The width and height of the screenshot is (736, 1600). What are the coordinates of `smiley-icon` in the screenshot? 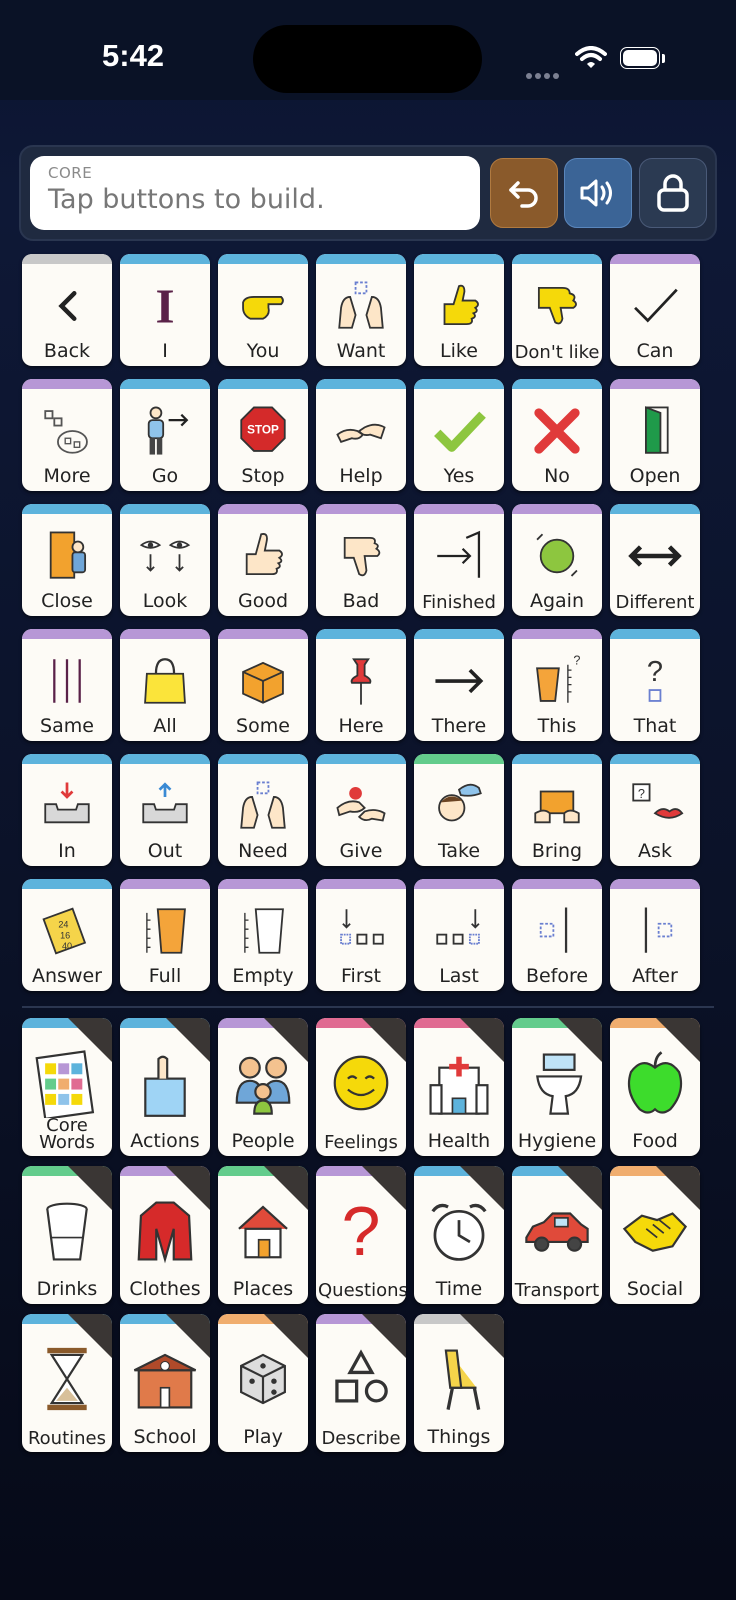 It's located at (361, 1083).